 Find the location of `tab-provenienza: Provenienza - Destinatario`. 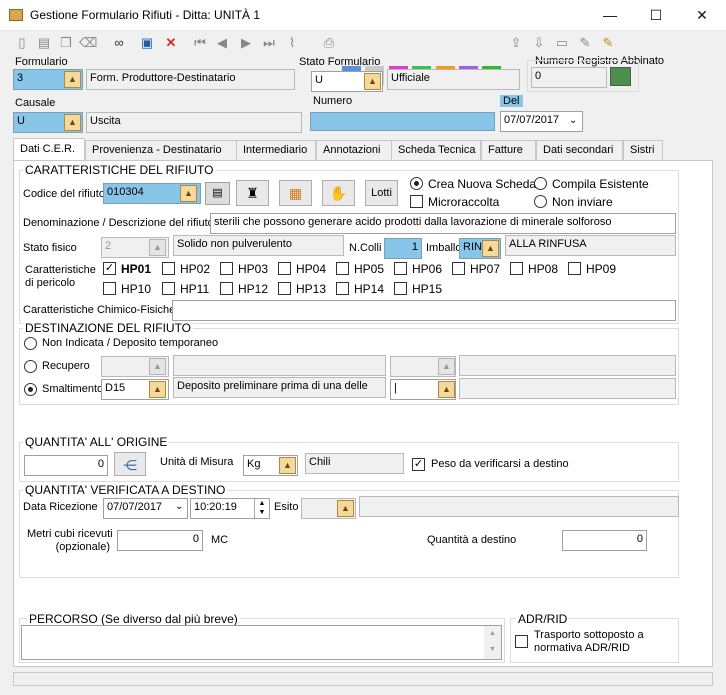

tab-provenienza: Provenienza - Destinatario is located at coordinates (165, 150).